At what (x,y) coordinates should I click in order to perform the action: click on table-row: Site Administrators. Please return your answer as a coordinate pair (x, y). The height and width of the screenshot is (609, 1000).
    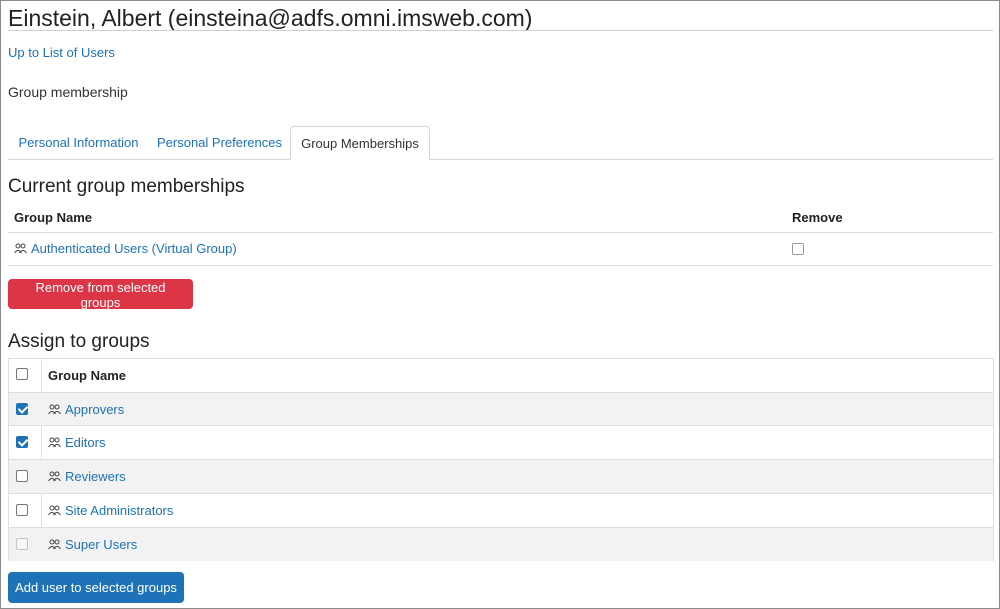
    Looking at the image, I should click on (501, 510).